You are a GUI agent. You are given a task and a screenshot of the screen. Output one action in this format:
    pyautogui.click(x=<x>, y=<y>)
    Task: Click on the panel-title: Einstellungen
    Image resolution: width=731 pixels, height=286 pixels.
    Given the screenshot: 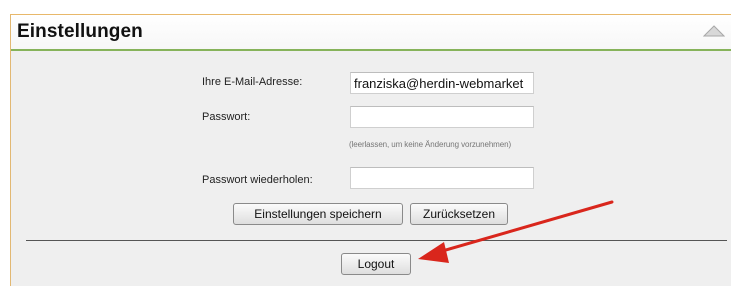 What is the action you would take?
    pyautogui.click(x=80, y=31)
    